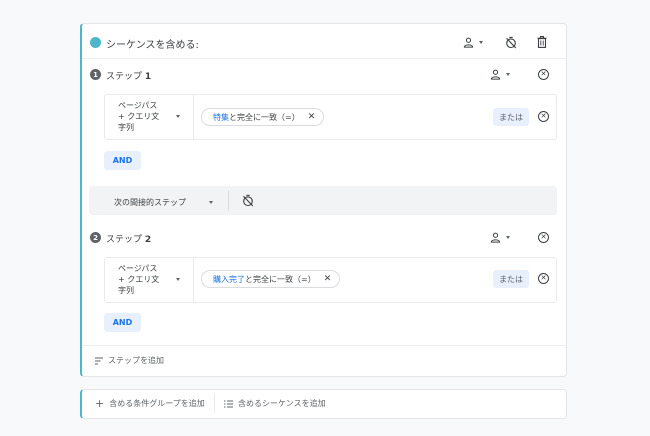 The image size is (650, 436). I want to click on footer-divider, so click(324, 345).